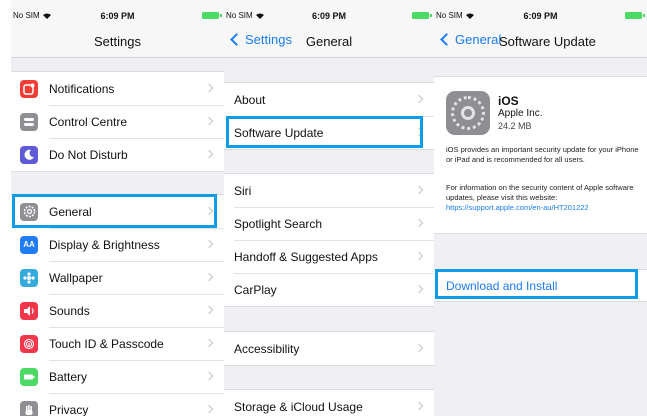 The width and height of the screenshot is (647, 416). I want to click on settings-item-control-centre: Control Centre, so click(117, 121).